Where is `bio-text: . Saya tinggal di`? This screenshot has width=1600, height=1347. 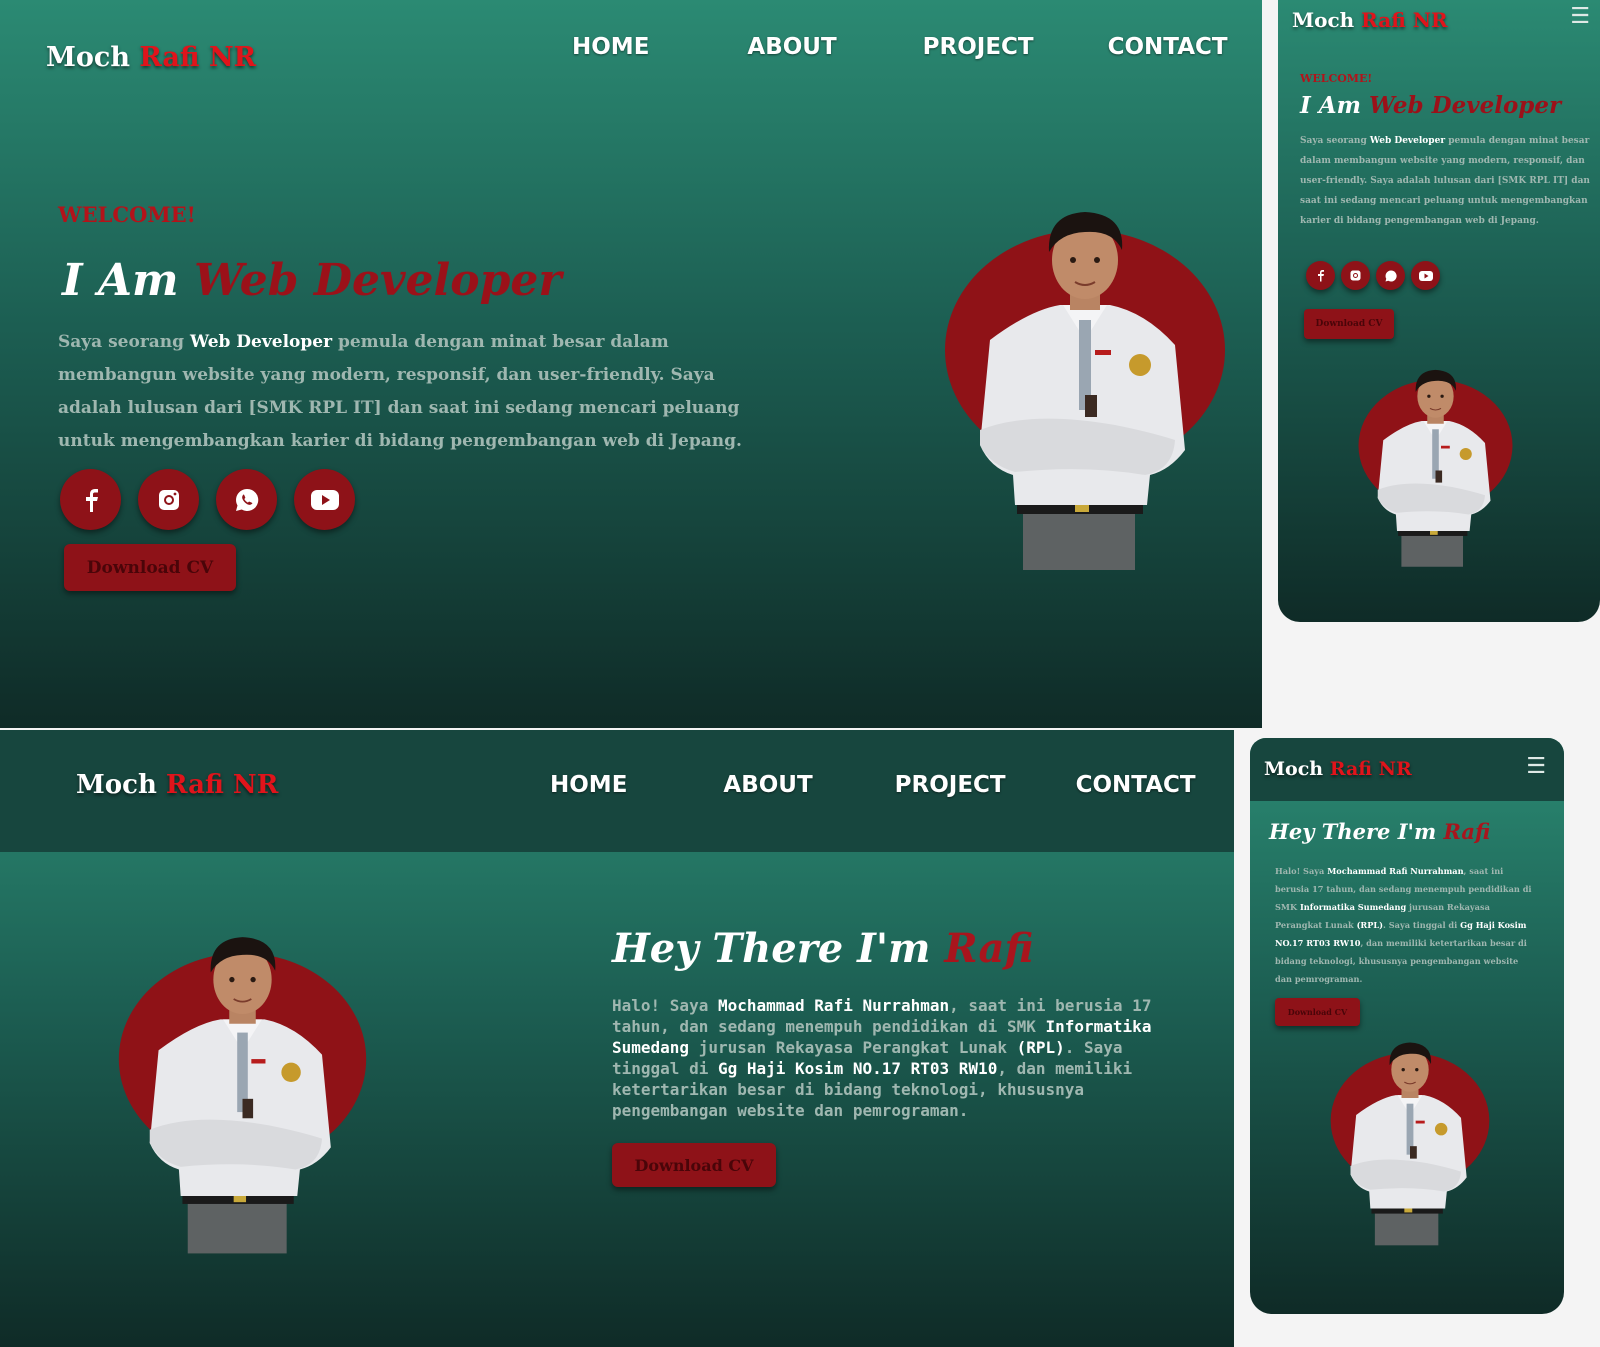
bio-text: . Saya tinggal di is located at coordinates (1420, 925).